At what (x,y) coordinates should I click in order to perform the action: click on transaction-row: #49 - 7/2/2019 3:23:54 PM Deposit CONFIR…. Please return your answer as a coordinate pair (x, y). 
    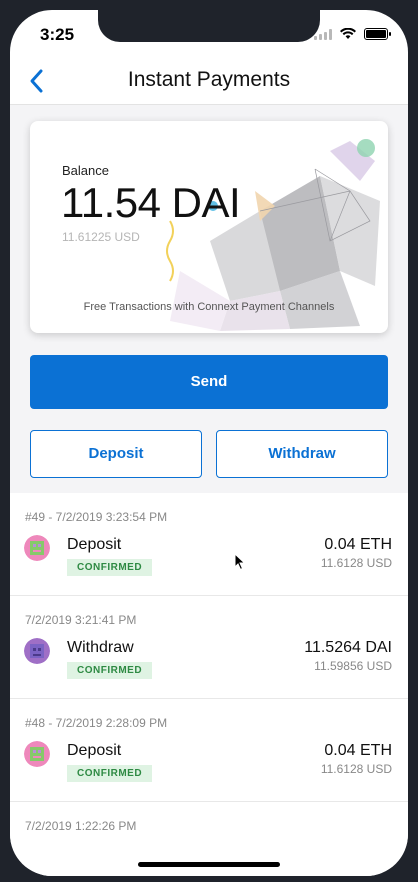
    Looking at the image, I should click on (209, 544).